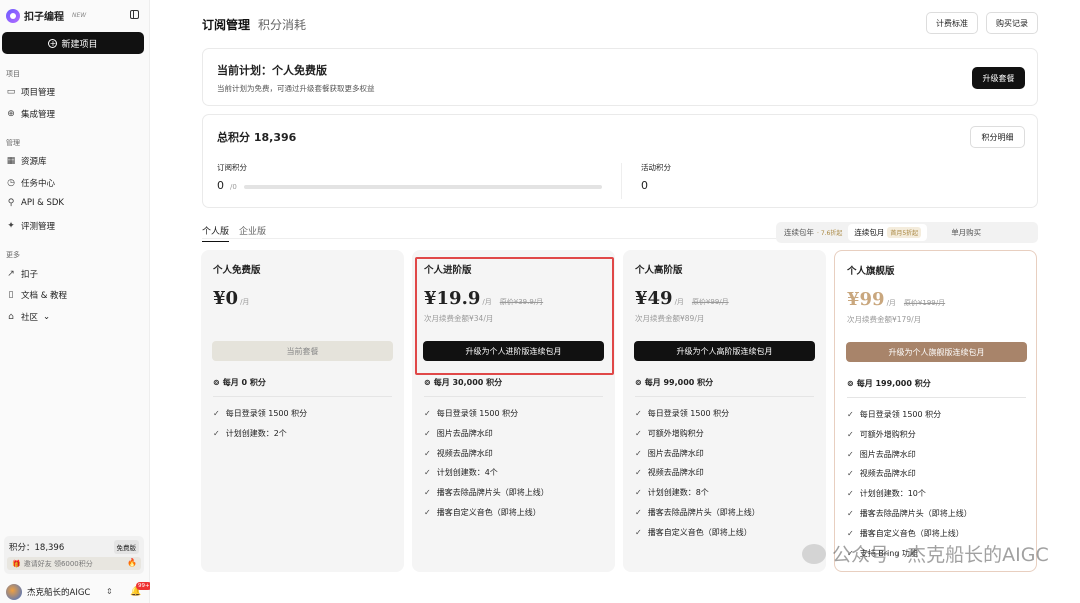 The image size is (1080, 603). I want to click on sidebar-item-api: ⚲ API & SDK, so click(35, 203).